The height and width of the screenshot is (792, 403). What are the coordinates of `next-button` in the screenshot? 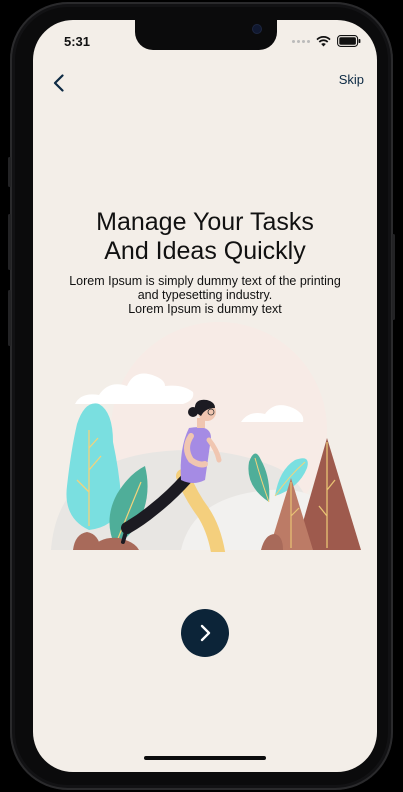 It's located at (205, 633).